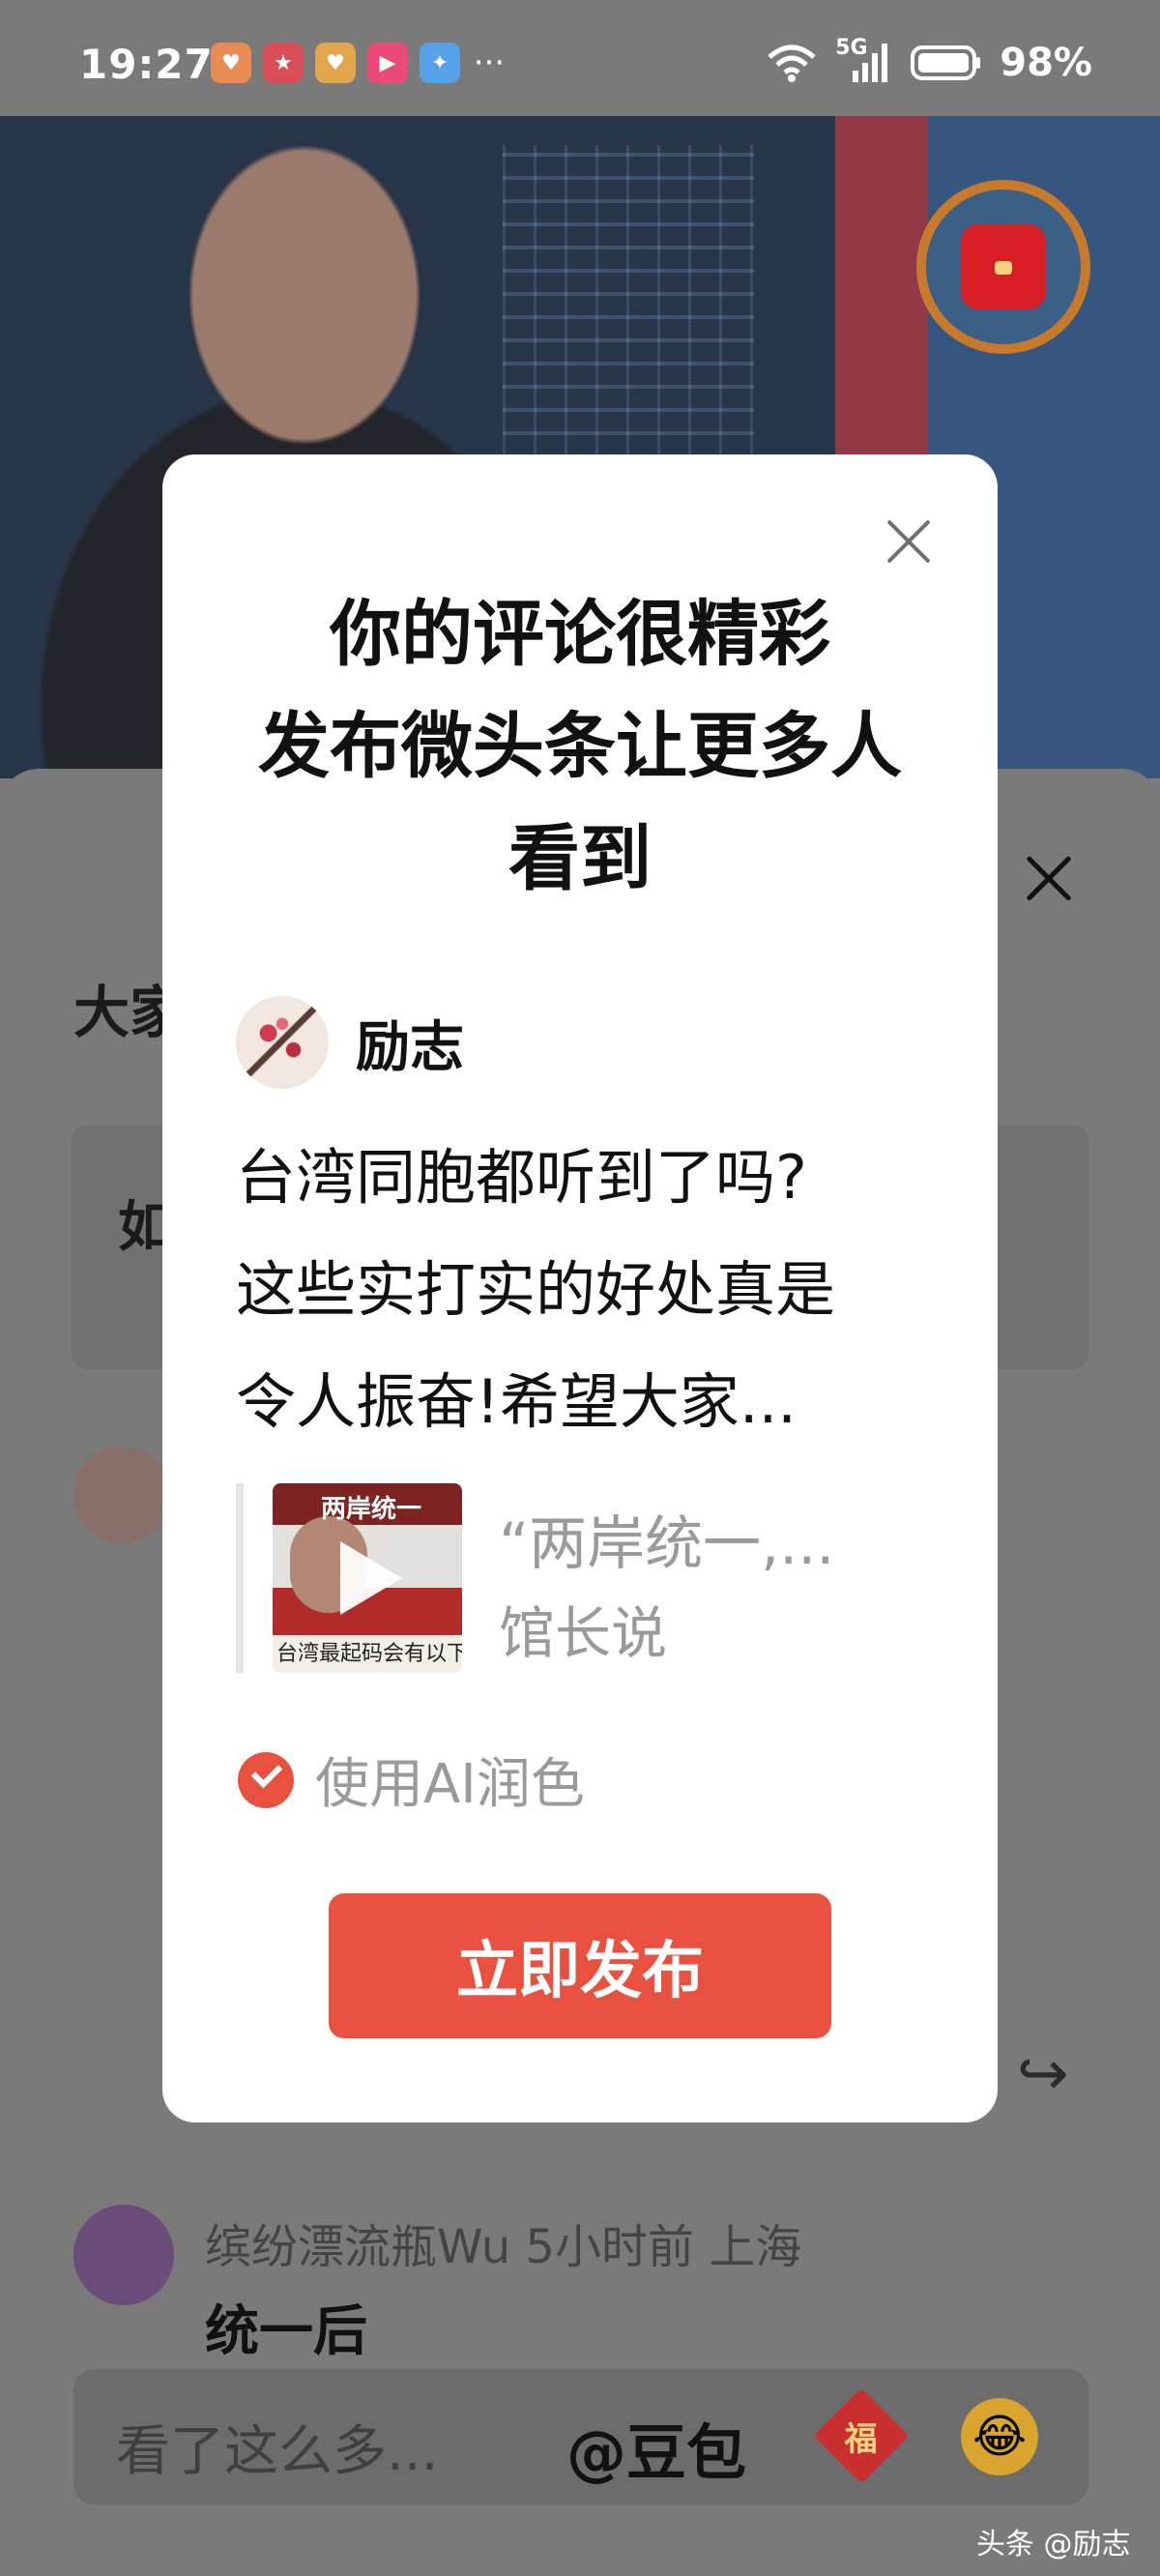  Describe the element at coordinates (1053, 2544) in the screenshot. I see `watermark: 头条 @励志` at that location.